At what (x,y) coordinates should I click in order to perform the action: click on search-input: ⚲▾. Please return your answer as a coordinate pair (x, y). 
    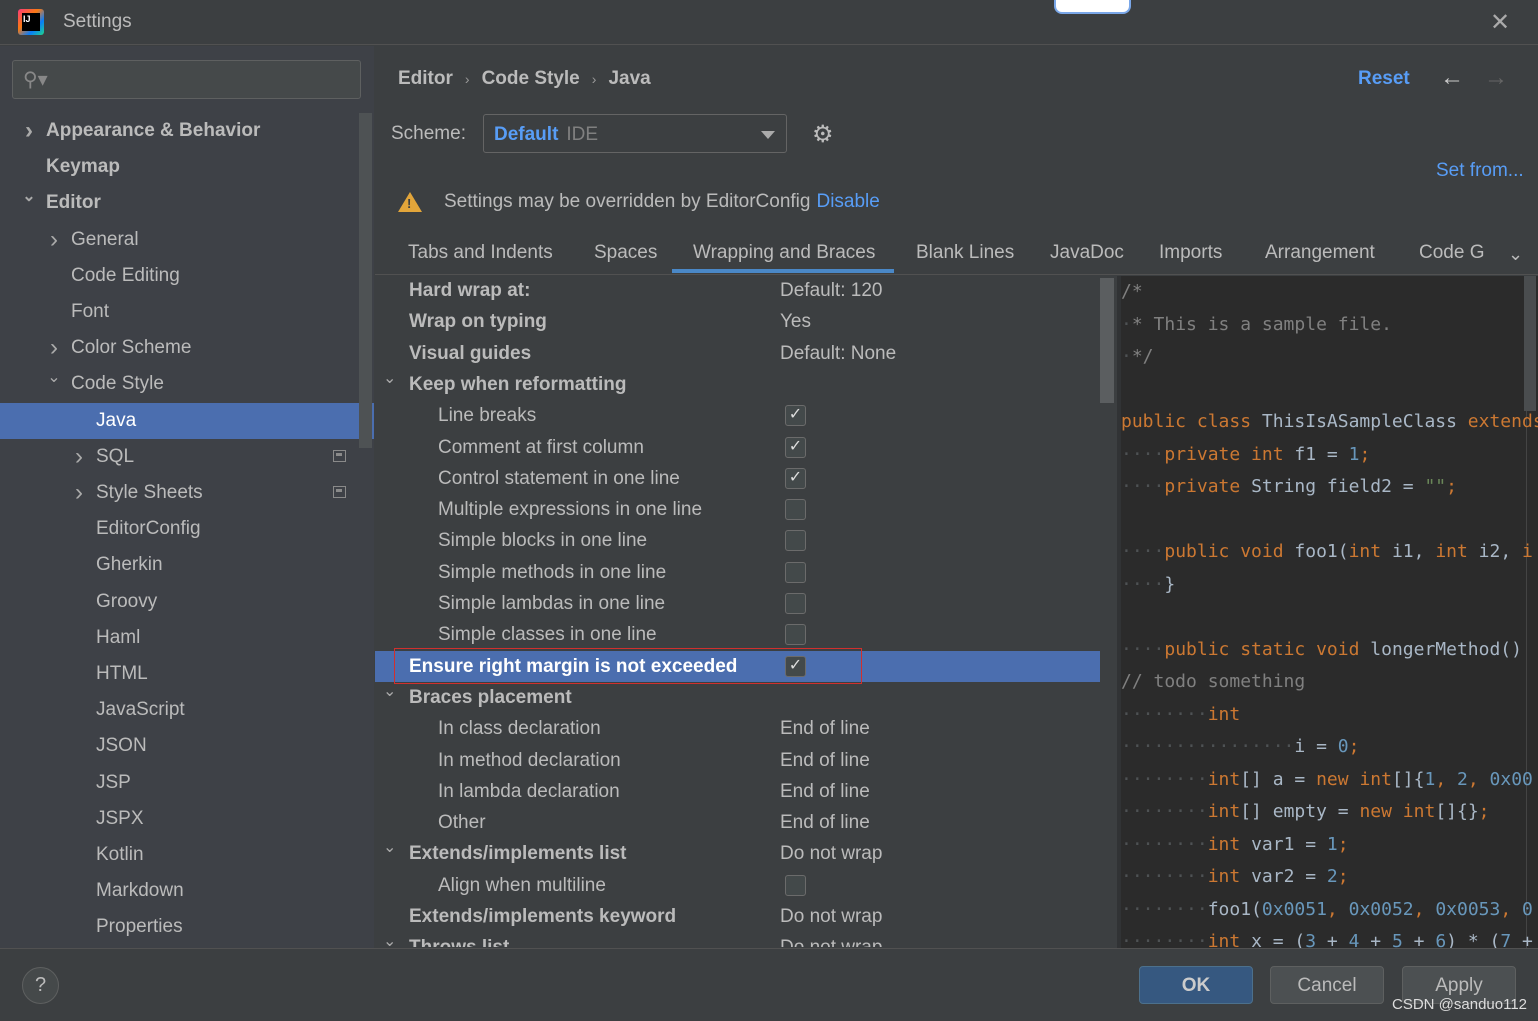
    Looking at the image, I should click on (186, 79).